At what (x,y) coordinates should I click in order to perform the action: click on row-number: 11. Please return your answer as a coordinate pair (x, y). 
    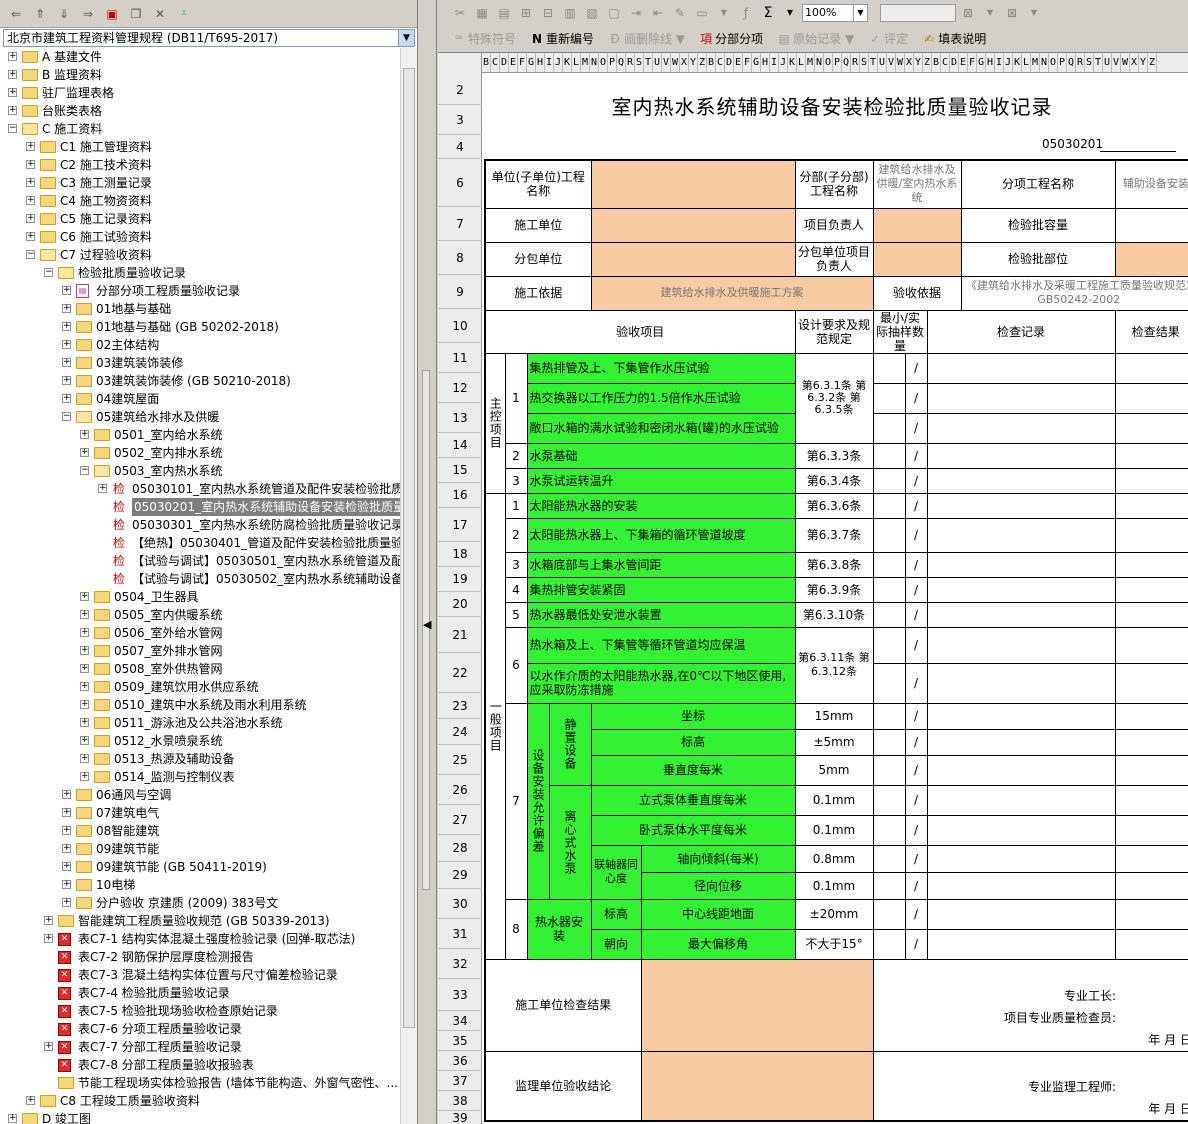
    Looking at the image, I should click on (460, 358).